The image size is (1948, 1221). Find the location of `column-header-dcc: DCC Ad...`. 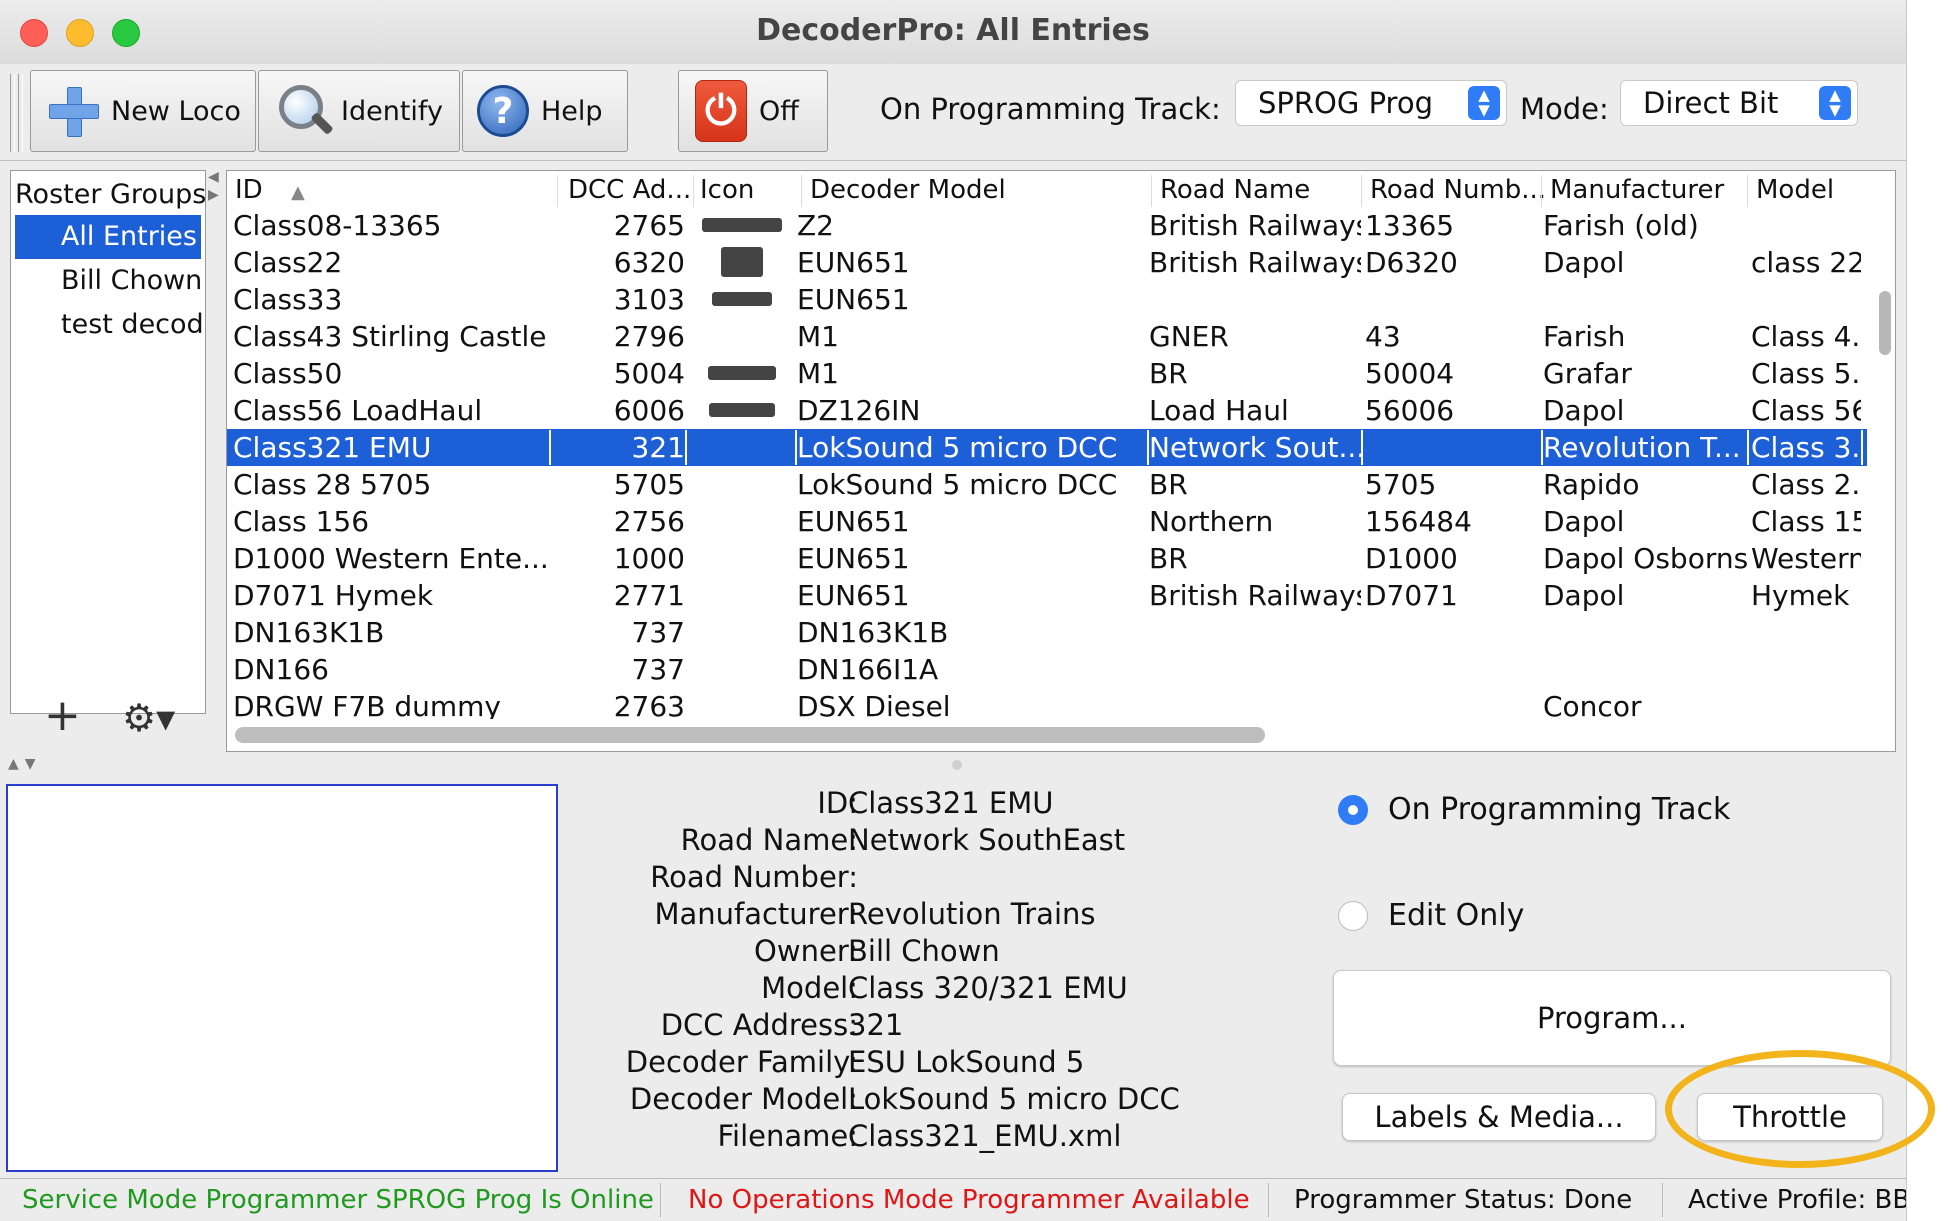

column-header-dcc: DCC Ad... is located at coordinates (624, 191).